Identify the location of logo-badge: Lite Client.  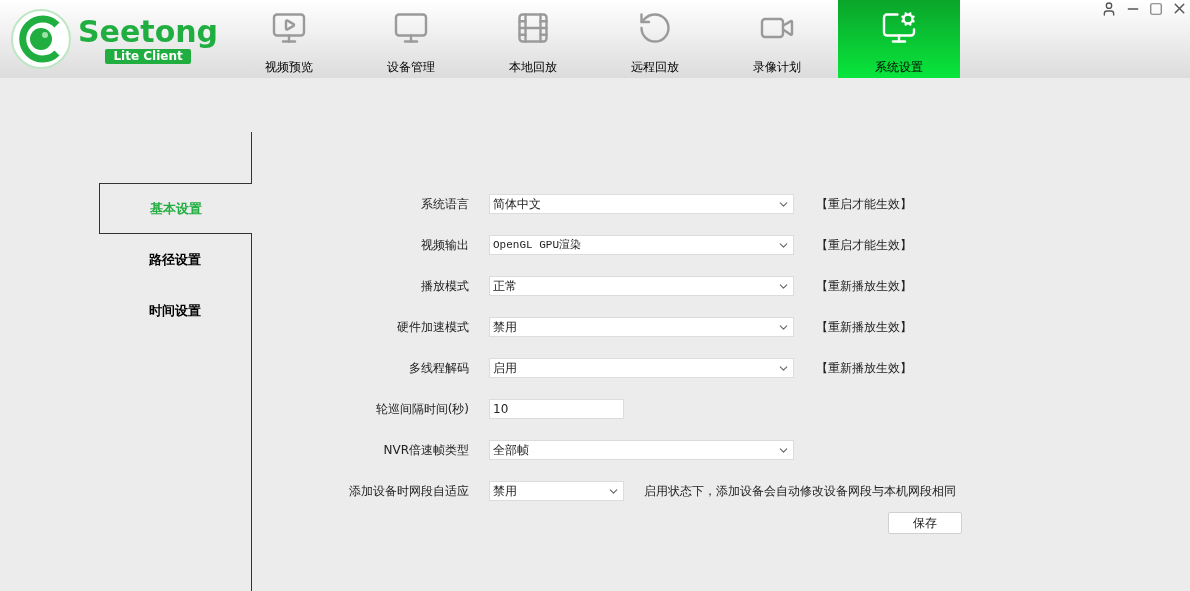
(148, 56).